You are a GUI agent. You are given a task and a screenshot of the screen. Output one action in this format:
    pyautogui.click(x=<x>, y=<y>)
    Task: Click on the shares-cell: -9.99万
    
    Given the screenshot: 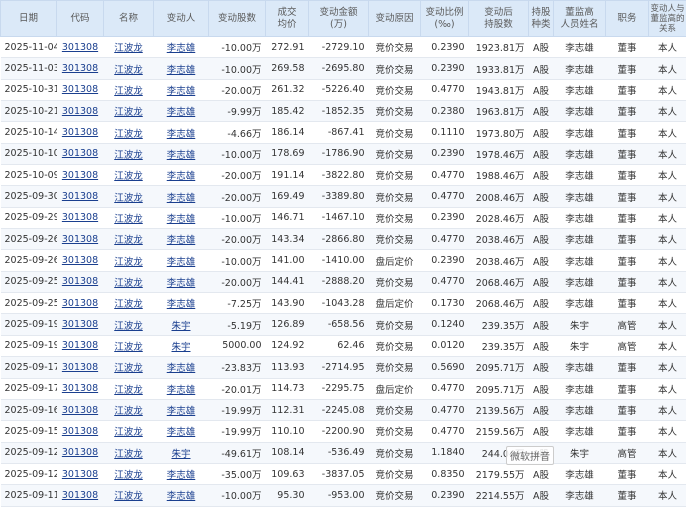 What is the action you would take?
    pyautogui.click(x=237, y=111)
    